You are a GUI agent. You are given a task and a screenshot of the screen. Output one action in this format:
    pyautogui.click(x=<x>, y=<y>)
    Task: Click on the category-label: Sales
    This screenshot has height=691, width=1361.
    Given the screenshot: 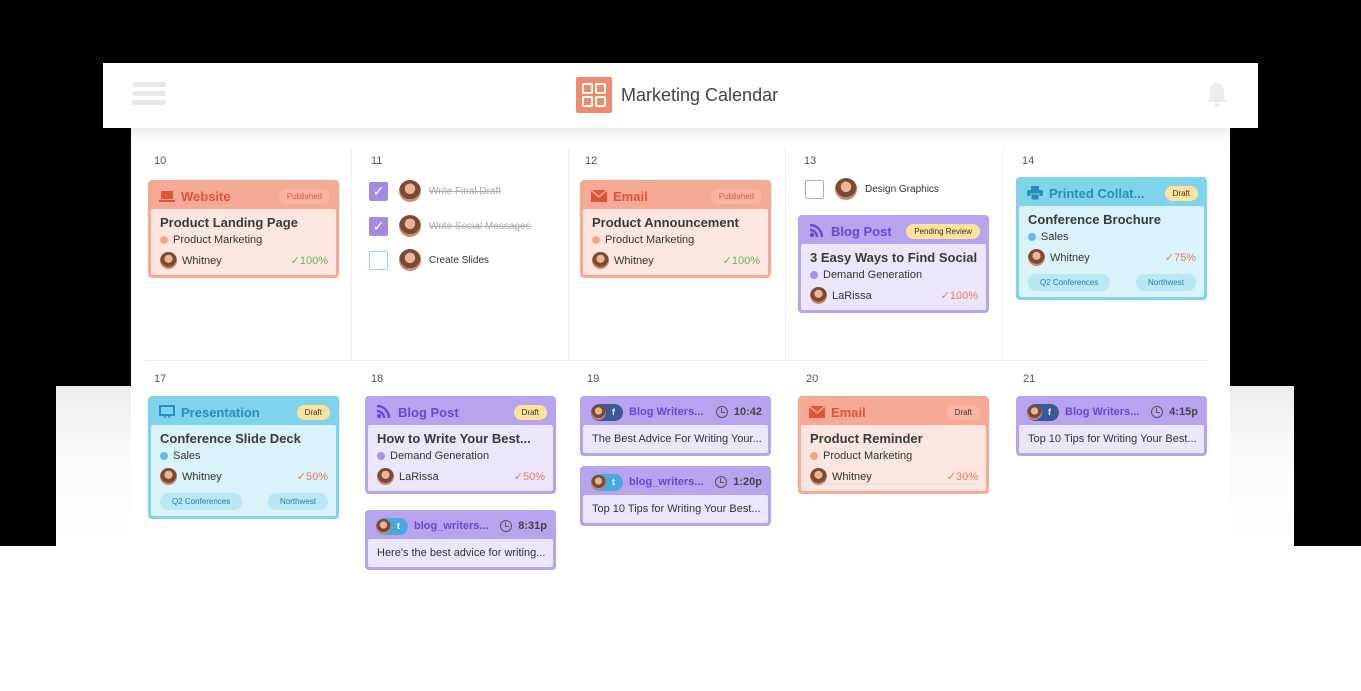 What is the action you would take?
    pyautogui.click(x=1055, y=237)
    